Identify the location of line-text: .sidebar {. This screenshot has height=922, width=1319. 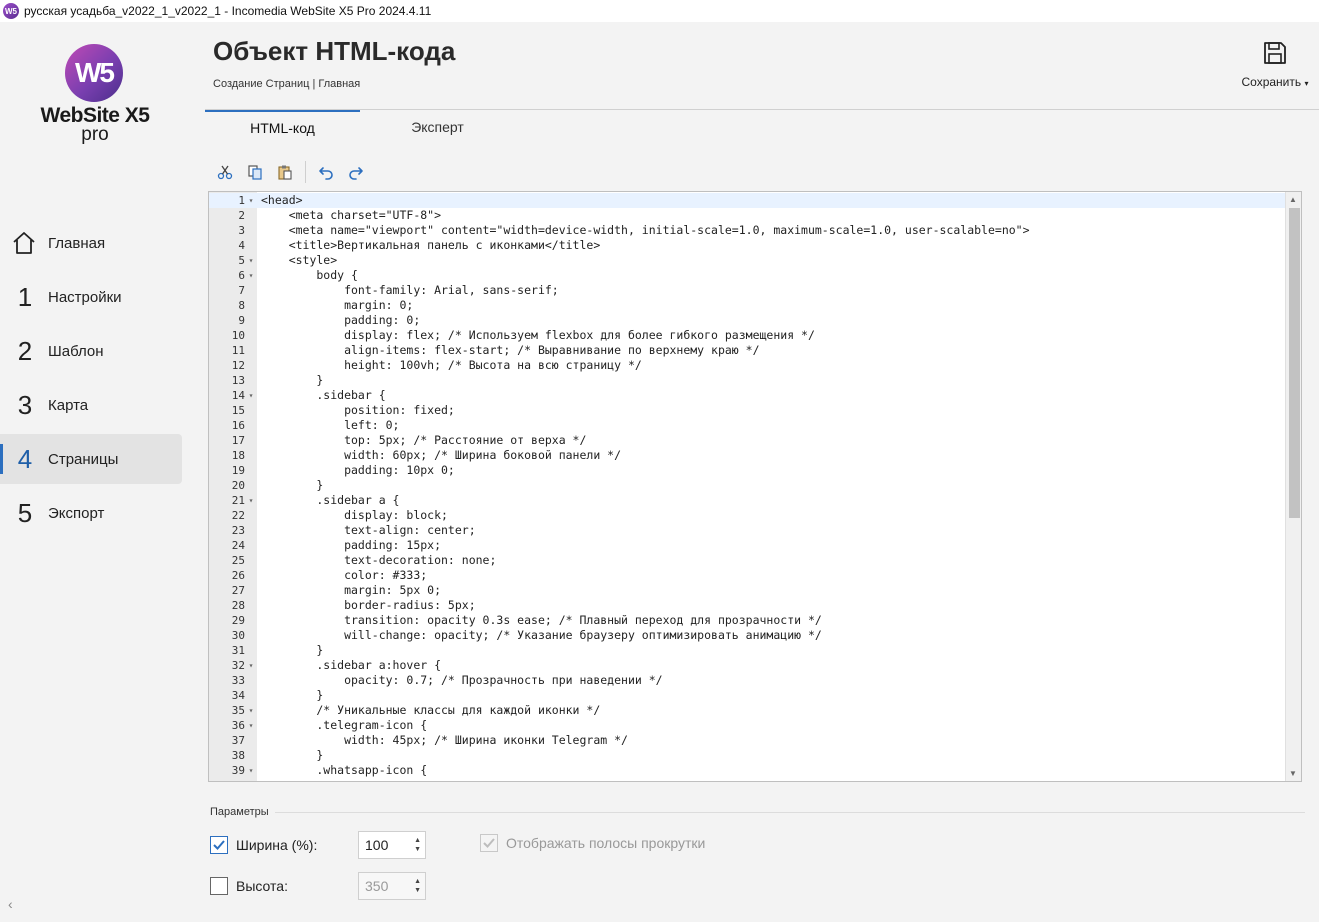
(323, 395).